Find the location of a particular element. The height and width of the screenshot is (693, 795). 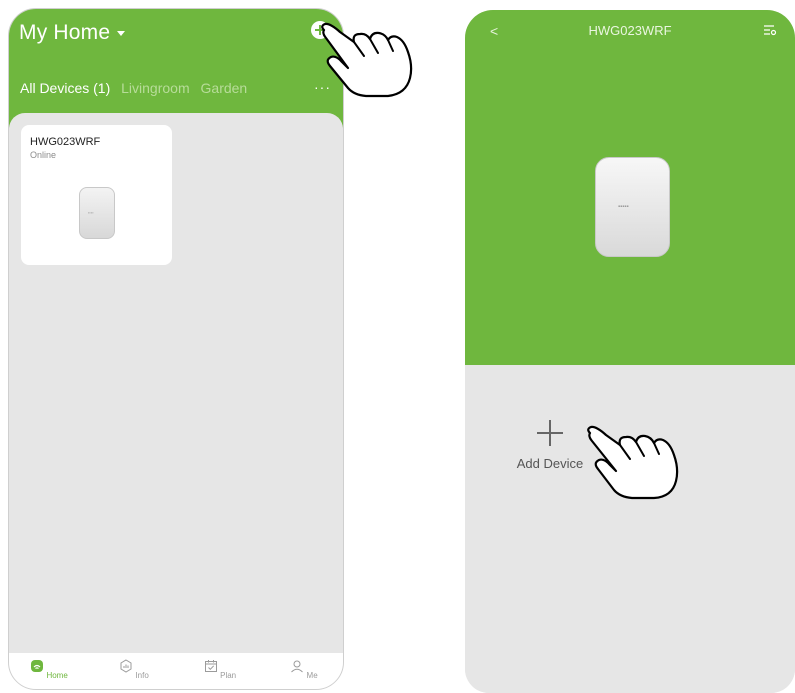

device-title: HWG023WRF is located at coordinates (630, 30).